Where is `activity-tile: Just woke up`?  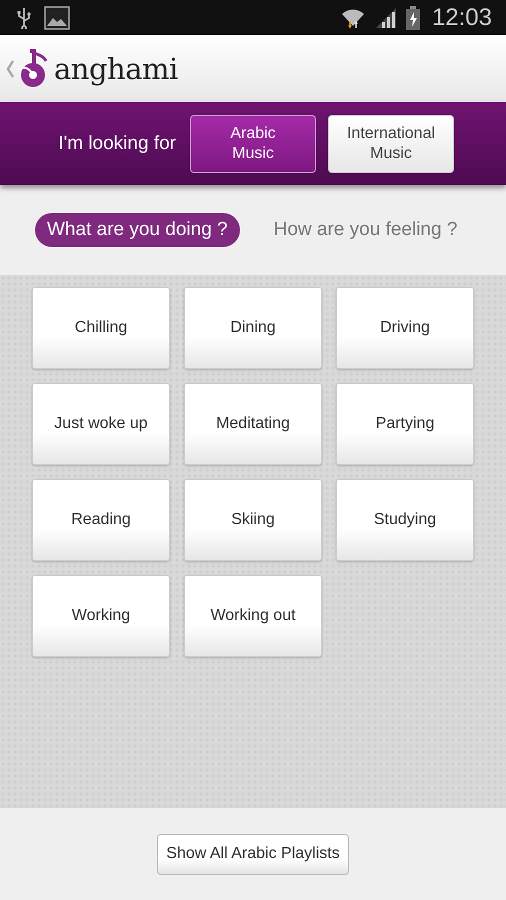 activity-tile: Just woke up is located at coordinates (101, 424).